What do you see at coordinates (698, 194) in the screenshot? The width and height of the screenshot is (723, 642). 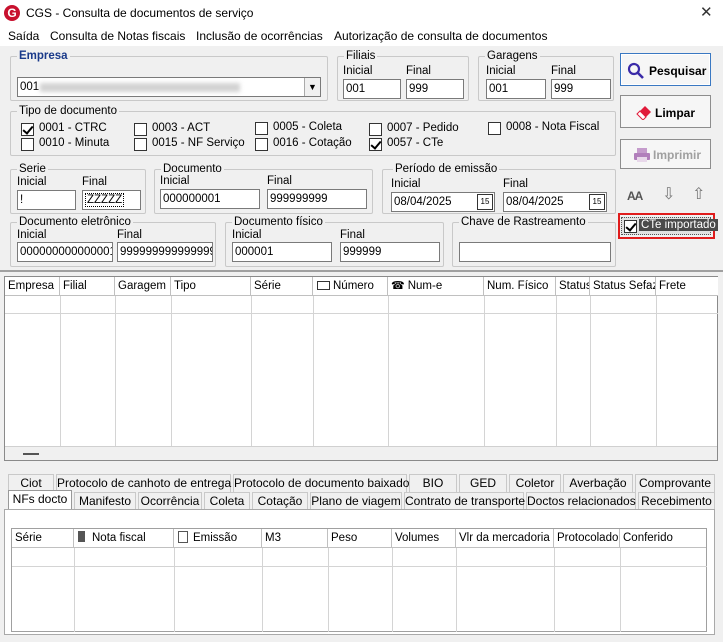 I see `arrow-up-icon: ⇧` at bounding box center [698, 194].